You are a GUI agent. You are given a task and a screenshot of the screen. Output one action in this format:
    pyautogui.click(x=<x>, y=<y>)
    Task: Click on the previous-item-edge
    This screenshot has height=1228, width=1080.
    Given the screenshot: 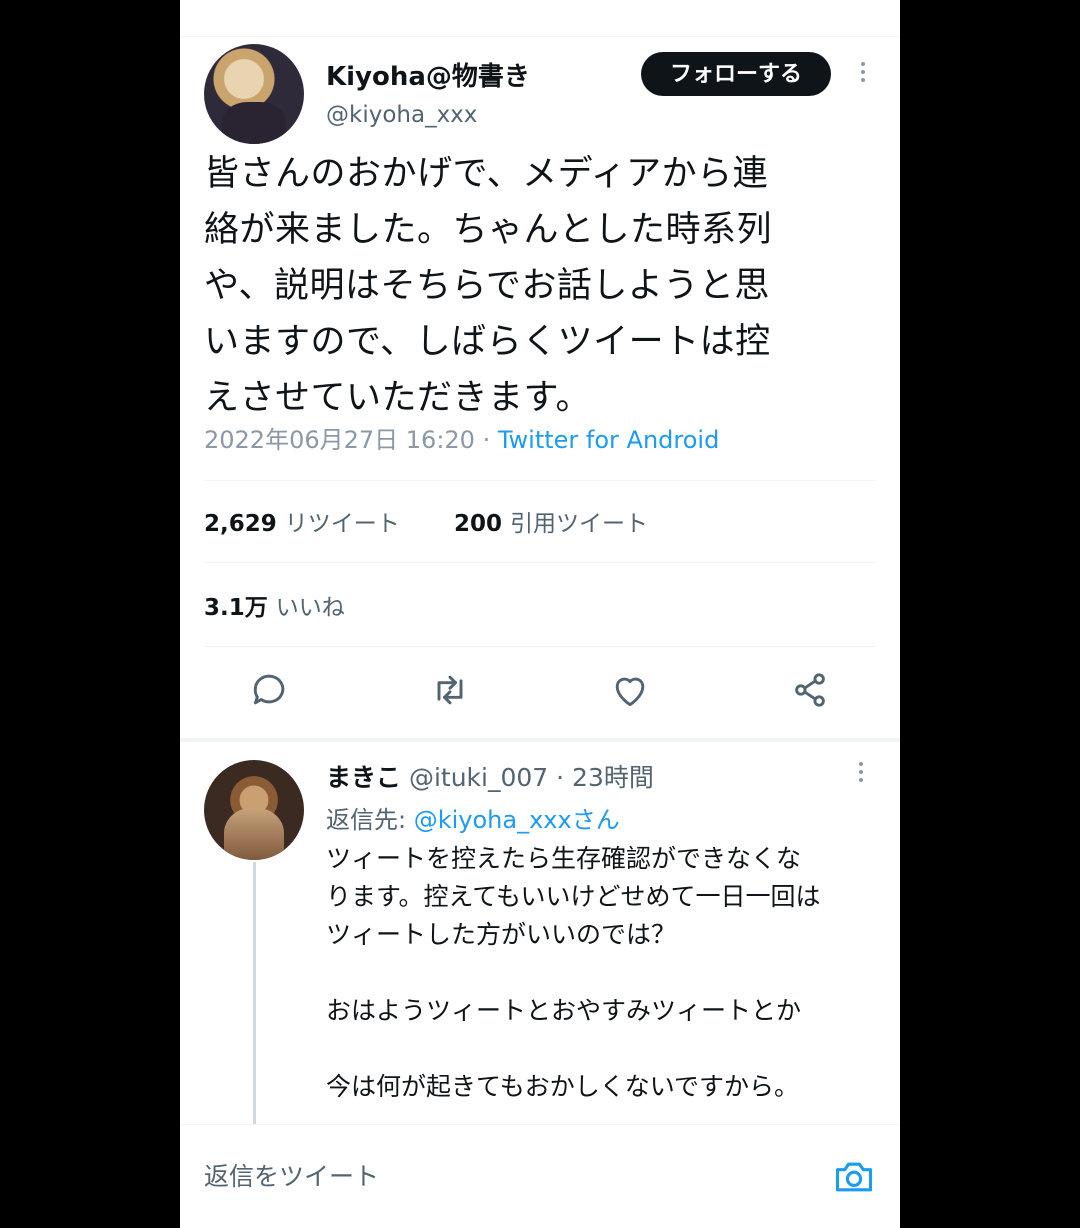 What is the action you would take?
    pyautogui.click(x=540, y=18)
    